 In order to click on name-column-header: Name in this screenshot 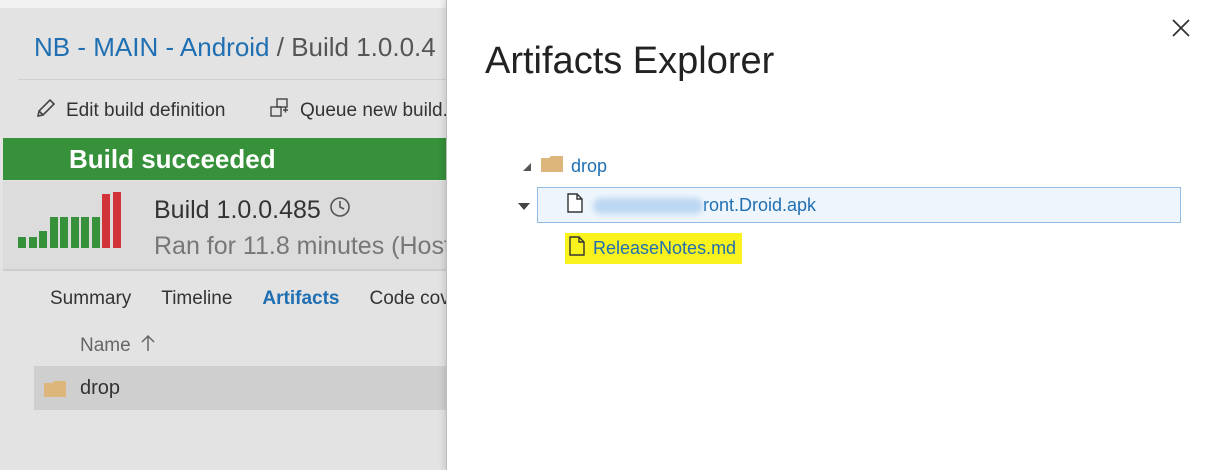, I will do `click(118, 346)`.